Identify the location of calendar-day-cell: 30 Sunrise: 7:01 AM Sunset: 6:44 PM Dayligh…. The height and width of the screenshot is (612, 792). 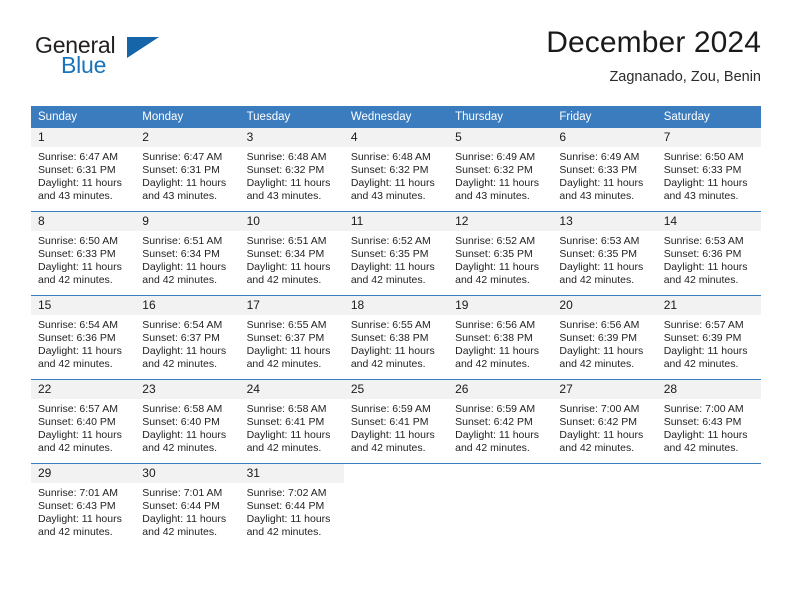
(187, 505).